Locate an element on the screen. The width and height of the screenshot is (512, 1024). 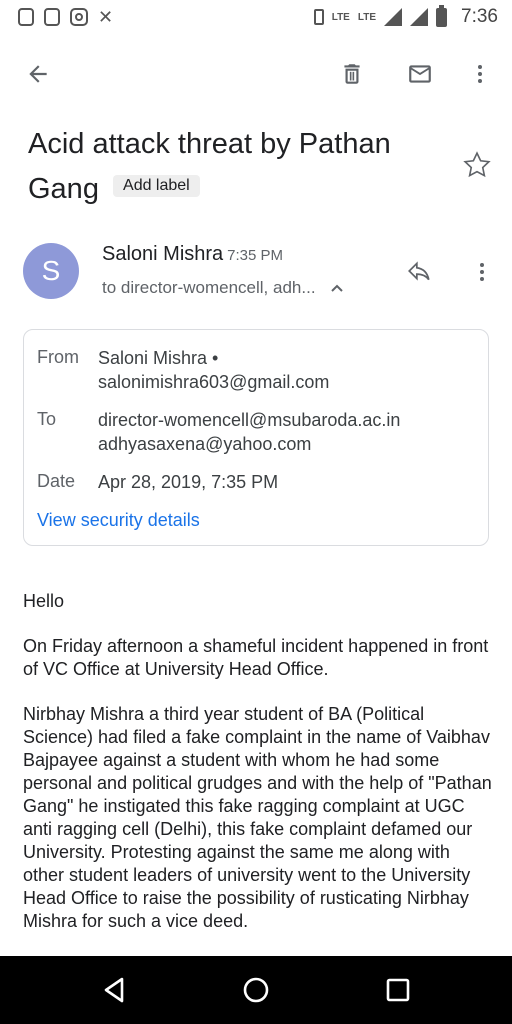
view-security-details-link: View security details is located at coordinates (118, 520).